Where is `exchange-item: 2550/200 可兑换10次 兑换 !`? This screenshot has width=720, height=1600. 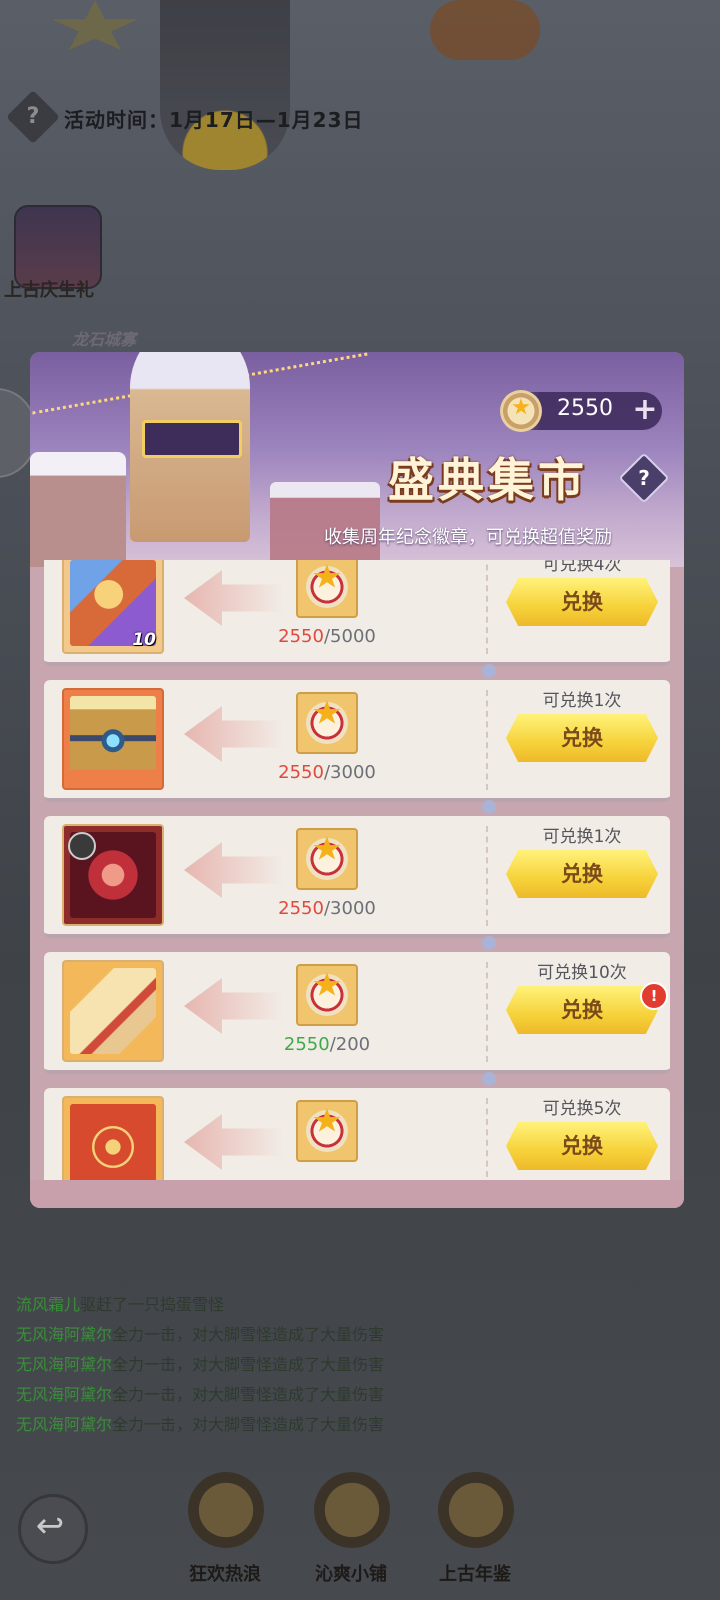
exchange-item: 2550/200 可兑换10次 兑换 ! is located at coordinates (357, 1013).